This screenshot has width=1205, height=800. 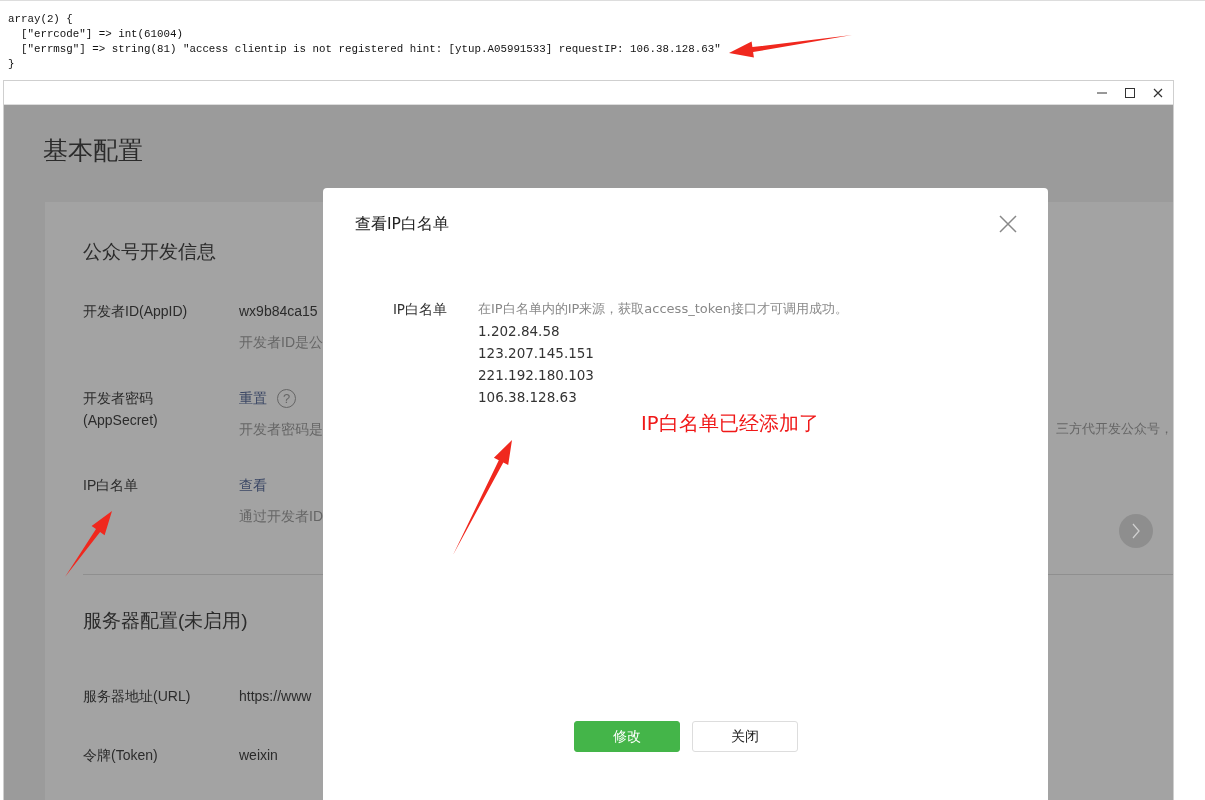 I want to click on field-description: 通过开发者ID, so click(x=281, y=516).